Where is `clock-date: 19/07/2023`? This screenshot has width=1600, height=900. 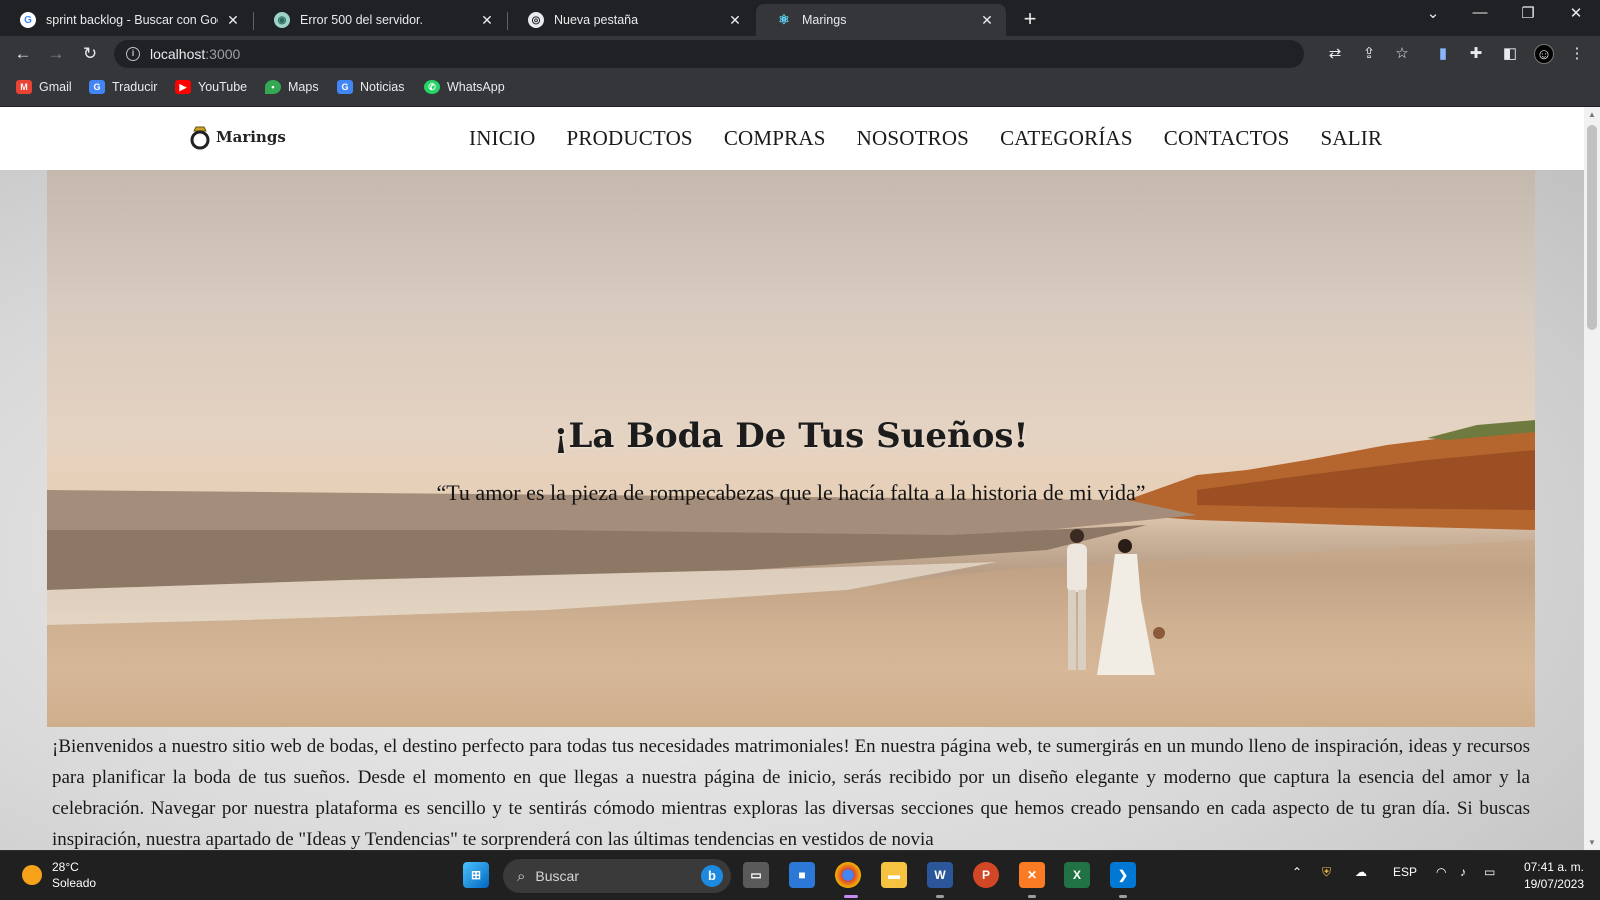
clock-date: 19/07/2023 is located at coordinates (1553, 884).